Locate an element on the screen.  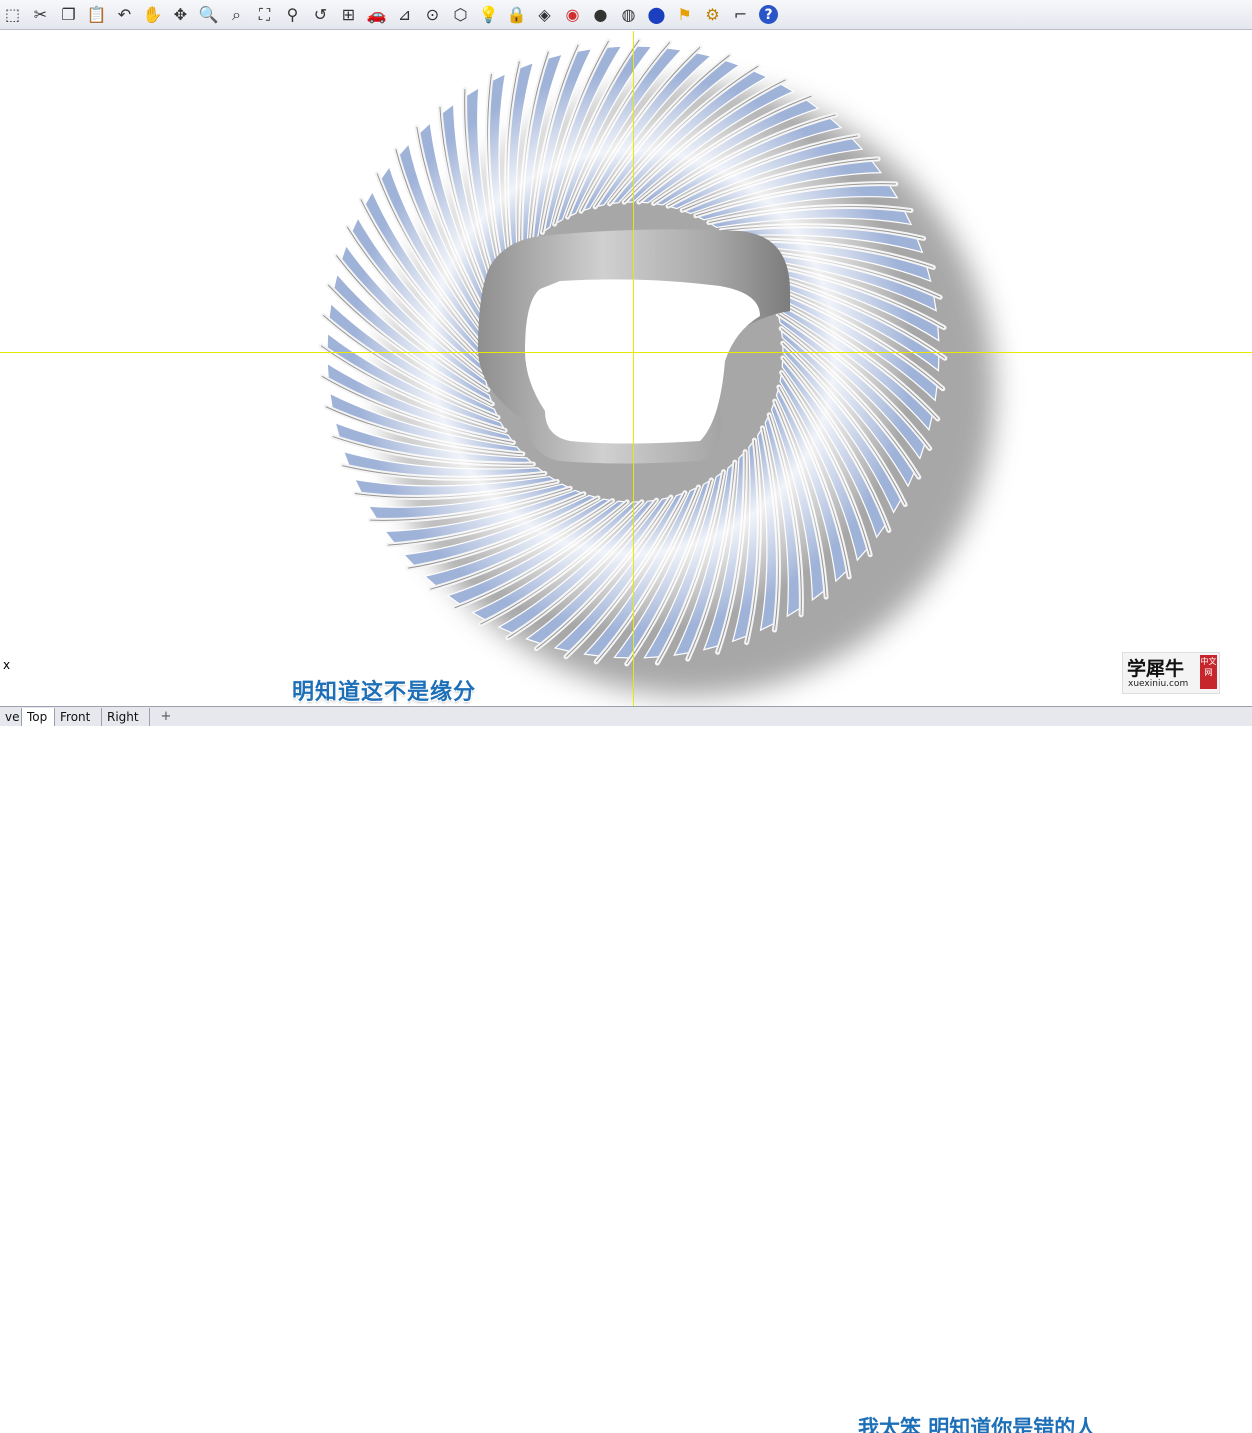
help-icon: ? is located at coordinates (768, 14).